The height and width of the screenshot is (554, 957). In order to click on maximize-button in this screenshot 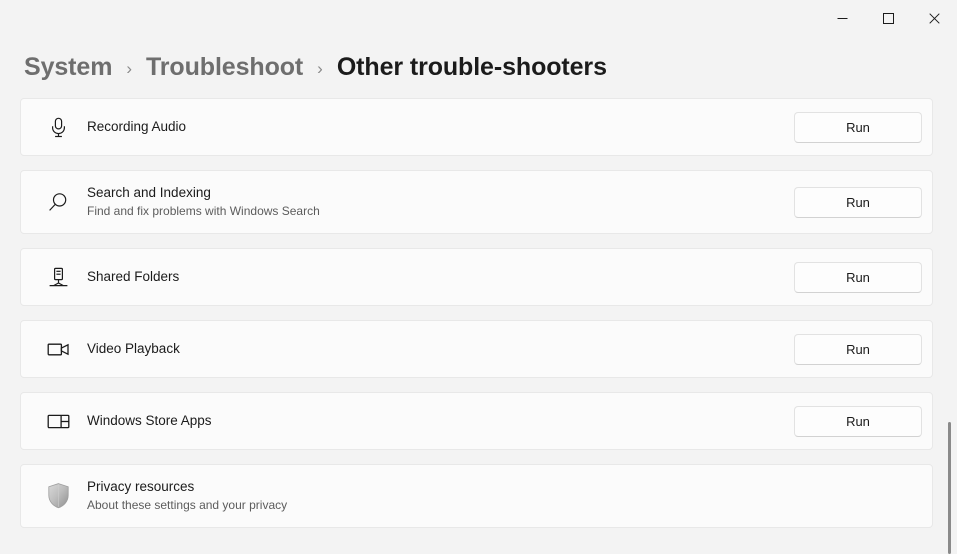, I will do `click(888, 18)`.